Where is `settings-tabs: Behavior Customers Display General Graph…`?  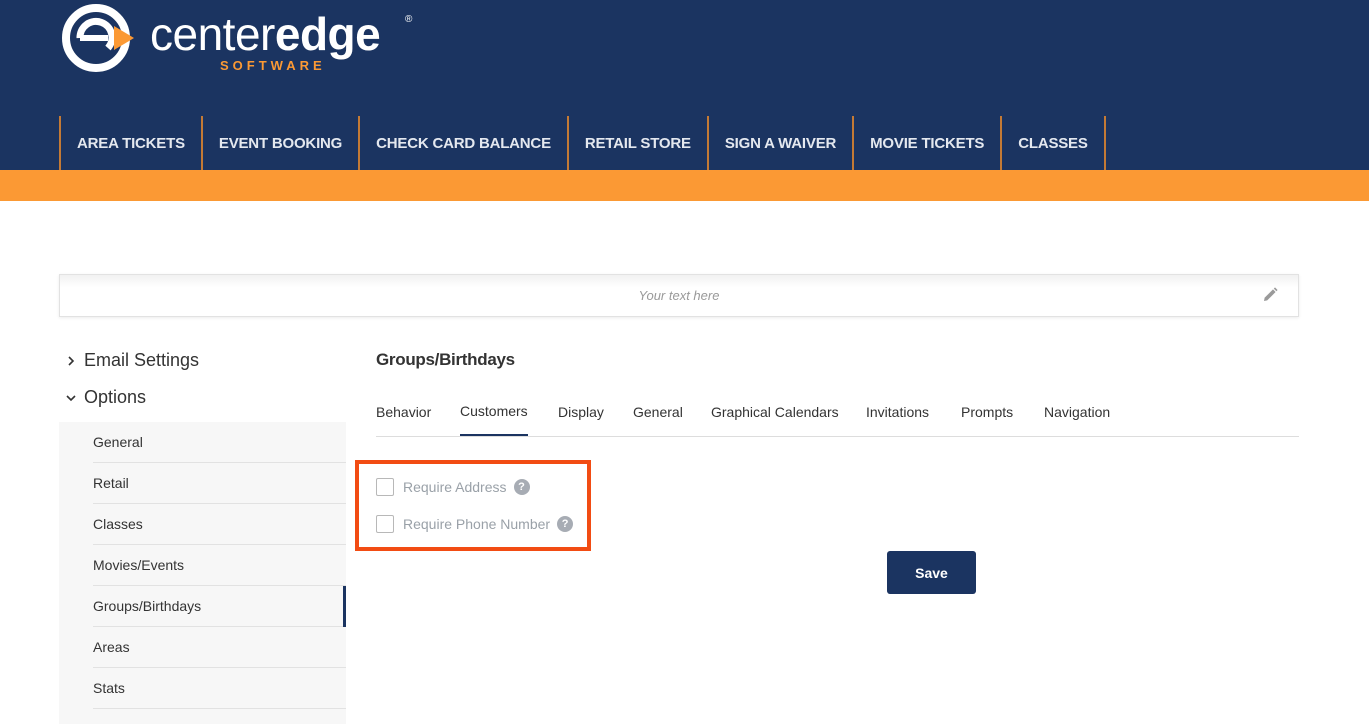
settings-tabs: Behavior Customers Display General Graph… is located at coordinates (837, 412).